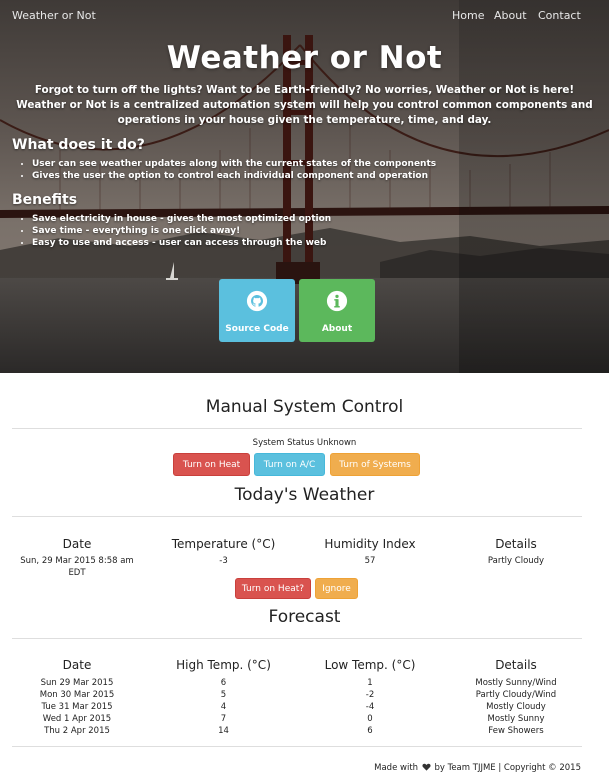 Image resolution: width=609 pixels, height=779 pixels. Describe the element at coordinates (77, 707) in the screenshot. I see `forecast-date-cell: Tue 31 Mar 2015` at that location.